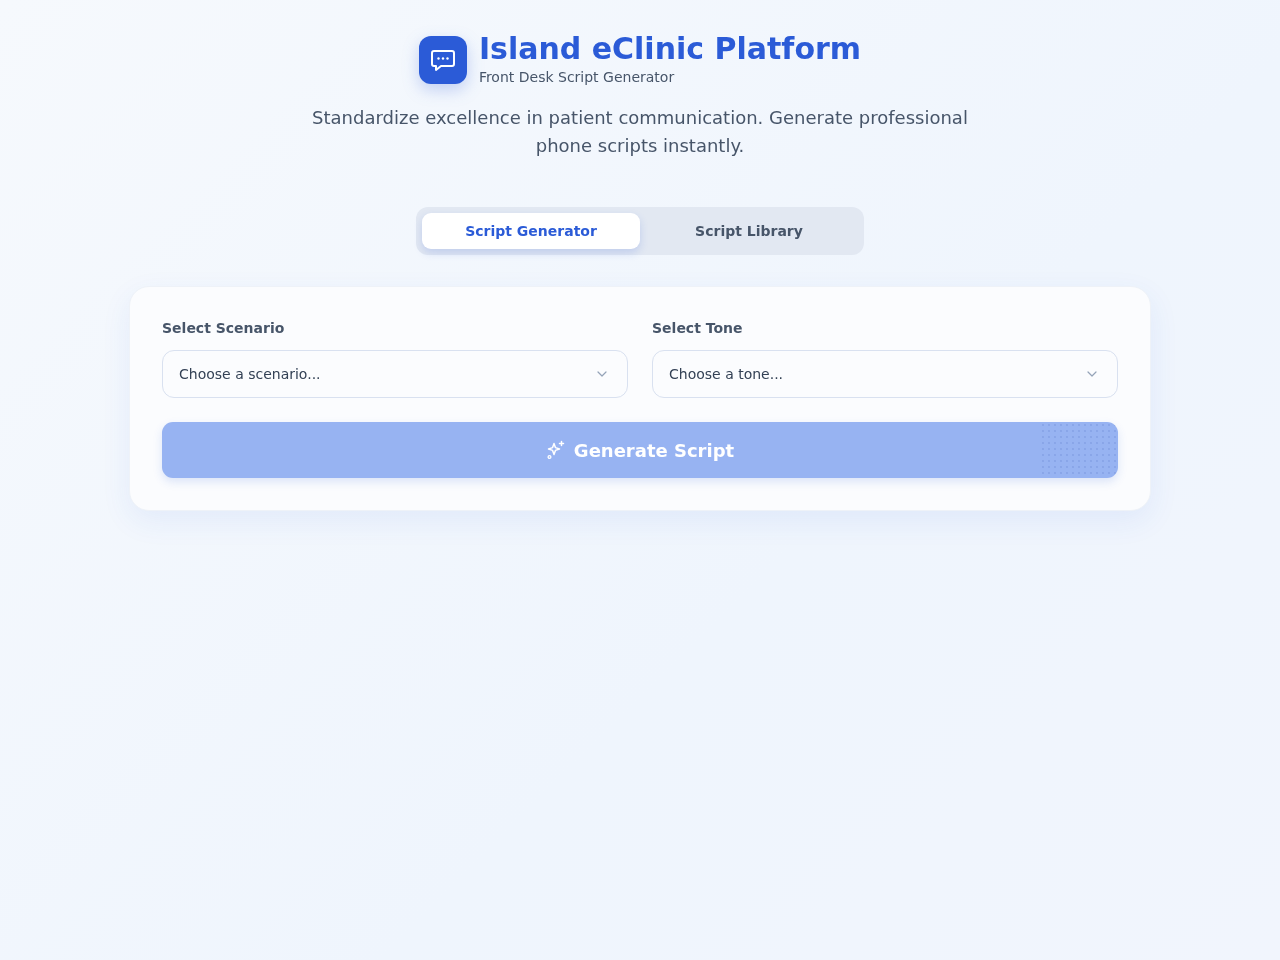 This screenshot has width=1280, height=960. What do you see at coordinates (442, 60) in the screenshot?
I see `chat-bubble-icon` at bounding box center [442, 60].